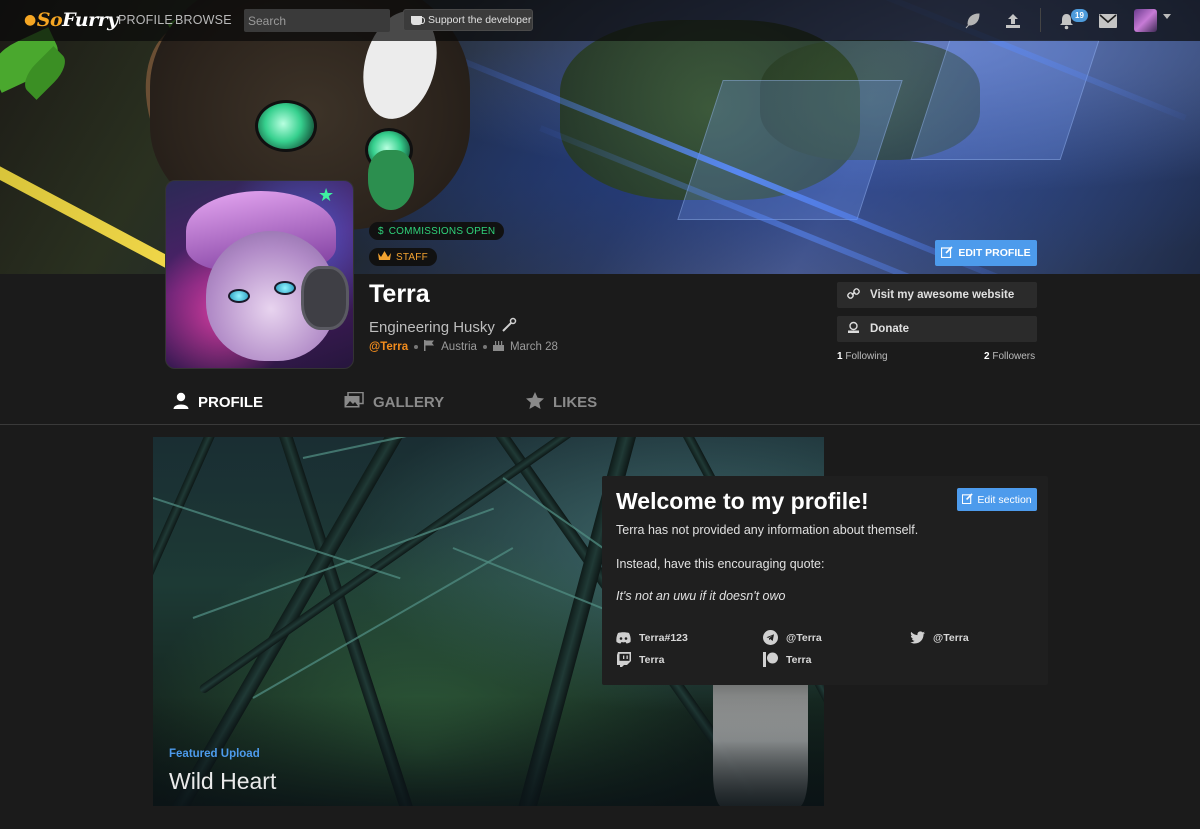 This screenshot has height=829, width=1200. I want to click on site-logo: ● So Furry, so click(71, 20).